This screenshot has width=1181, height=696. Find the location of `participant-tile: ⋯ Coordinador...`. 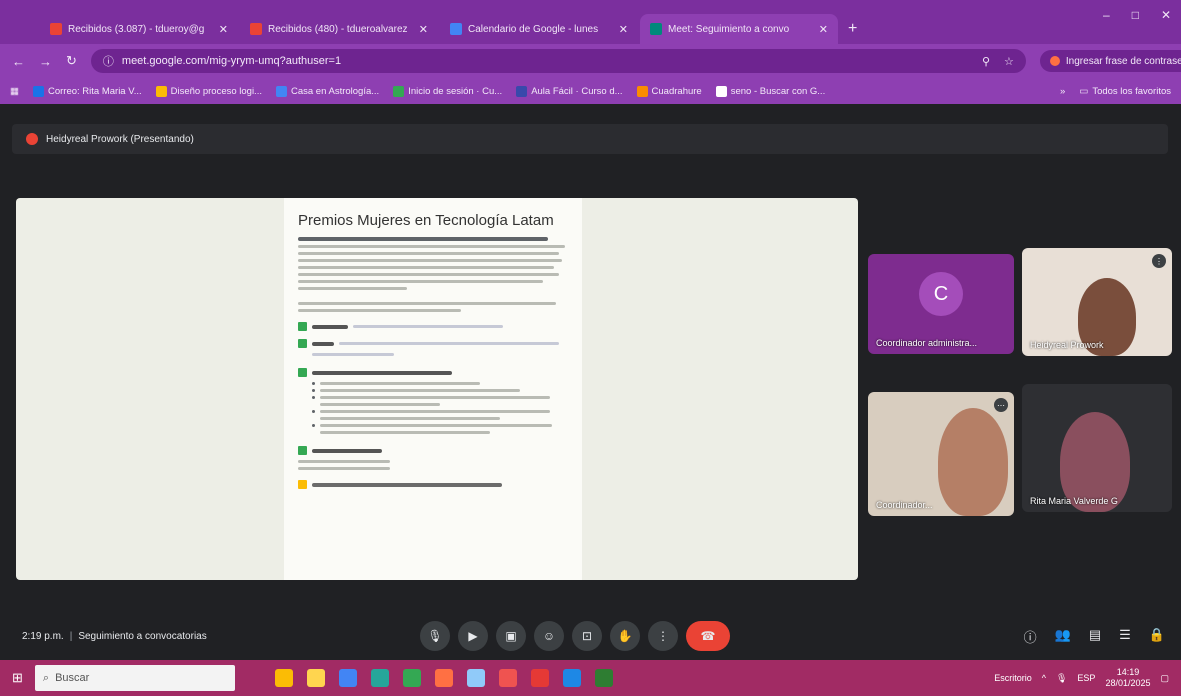

participant-tile: ⋯ Coordinador... is located at coordinates (941, 454).